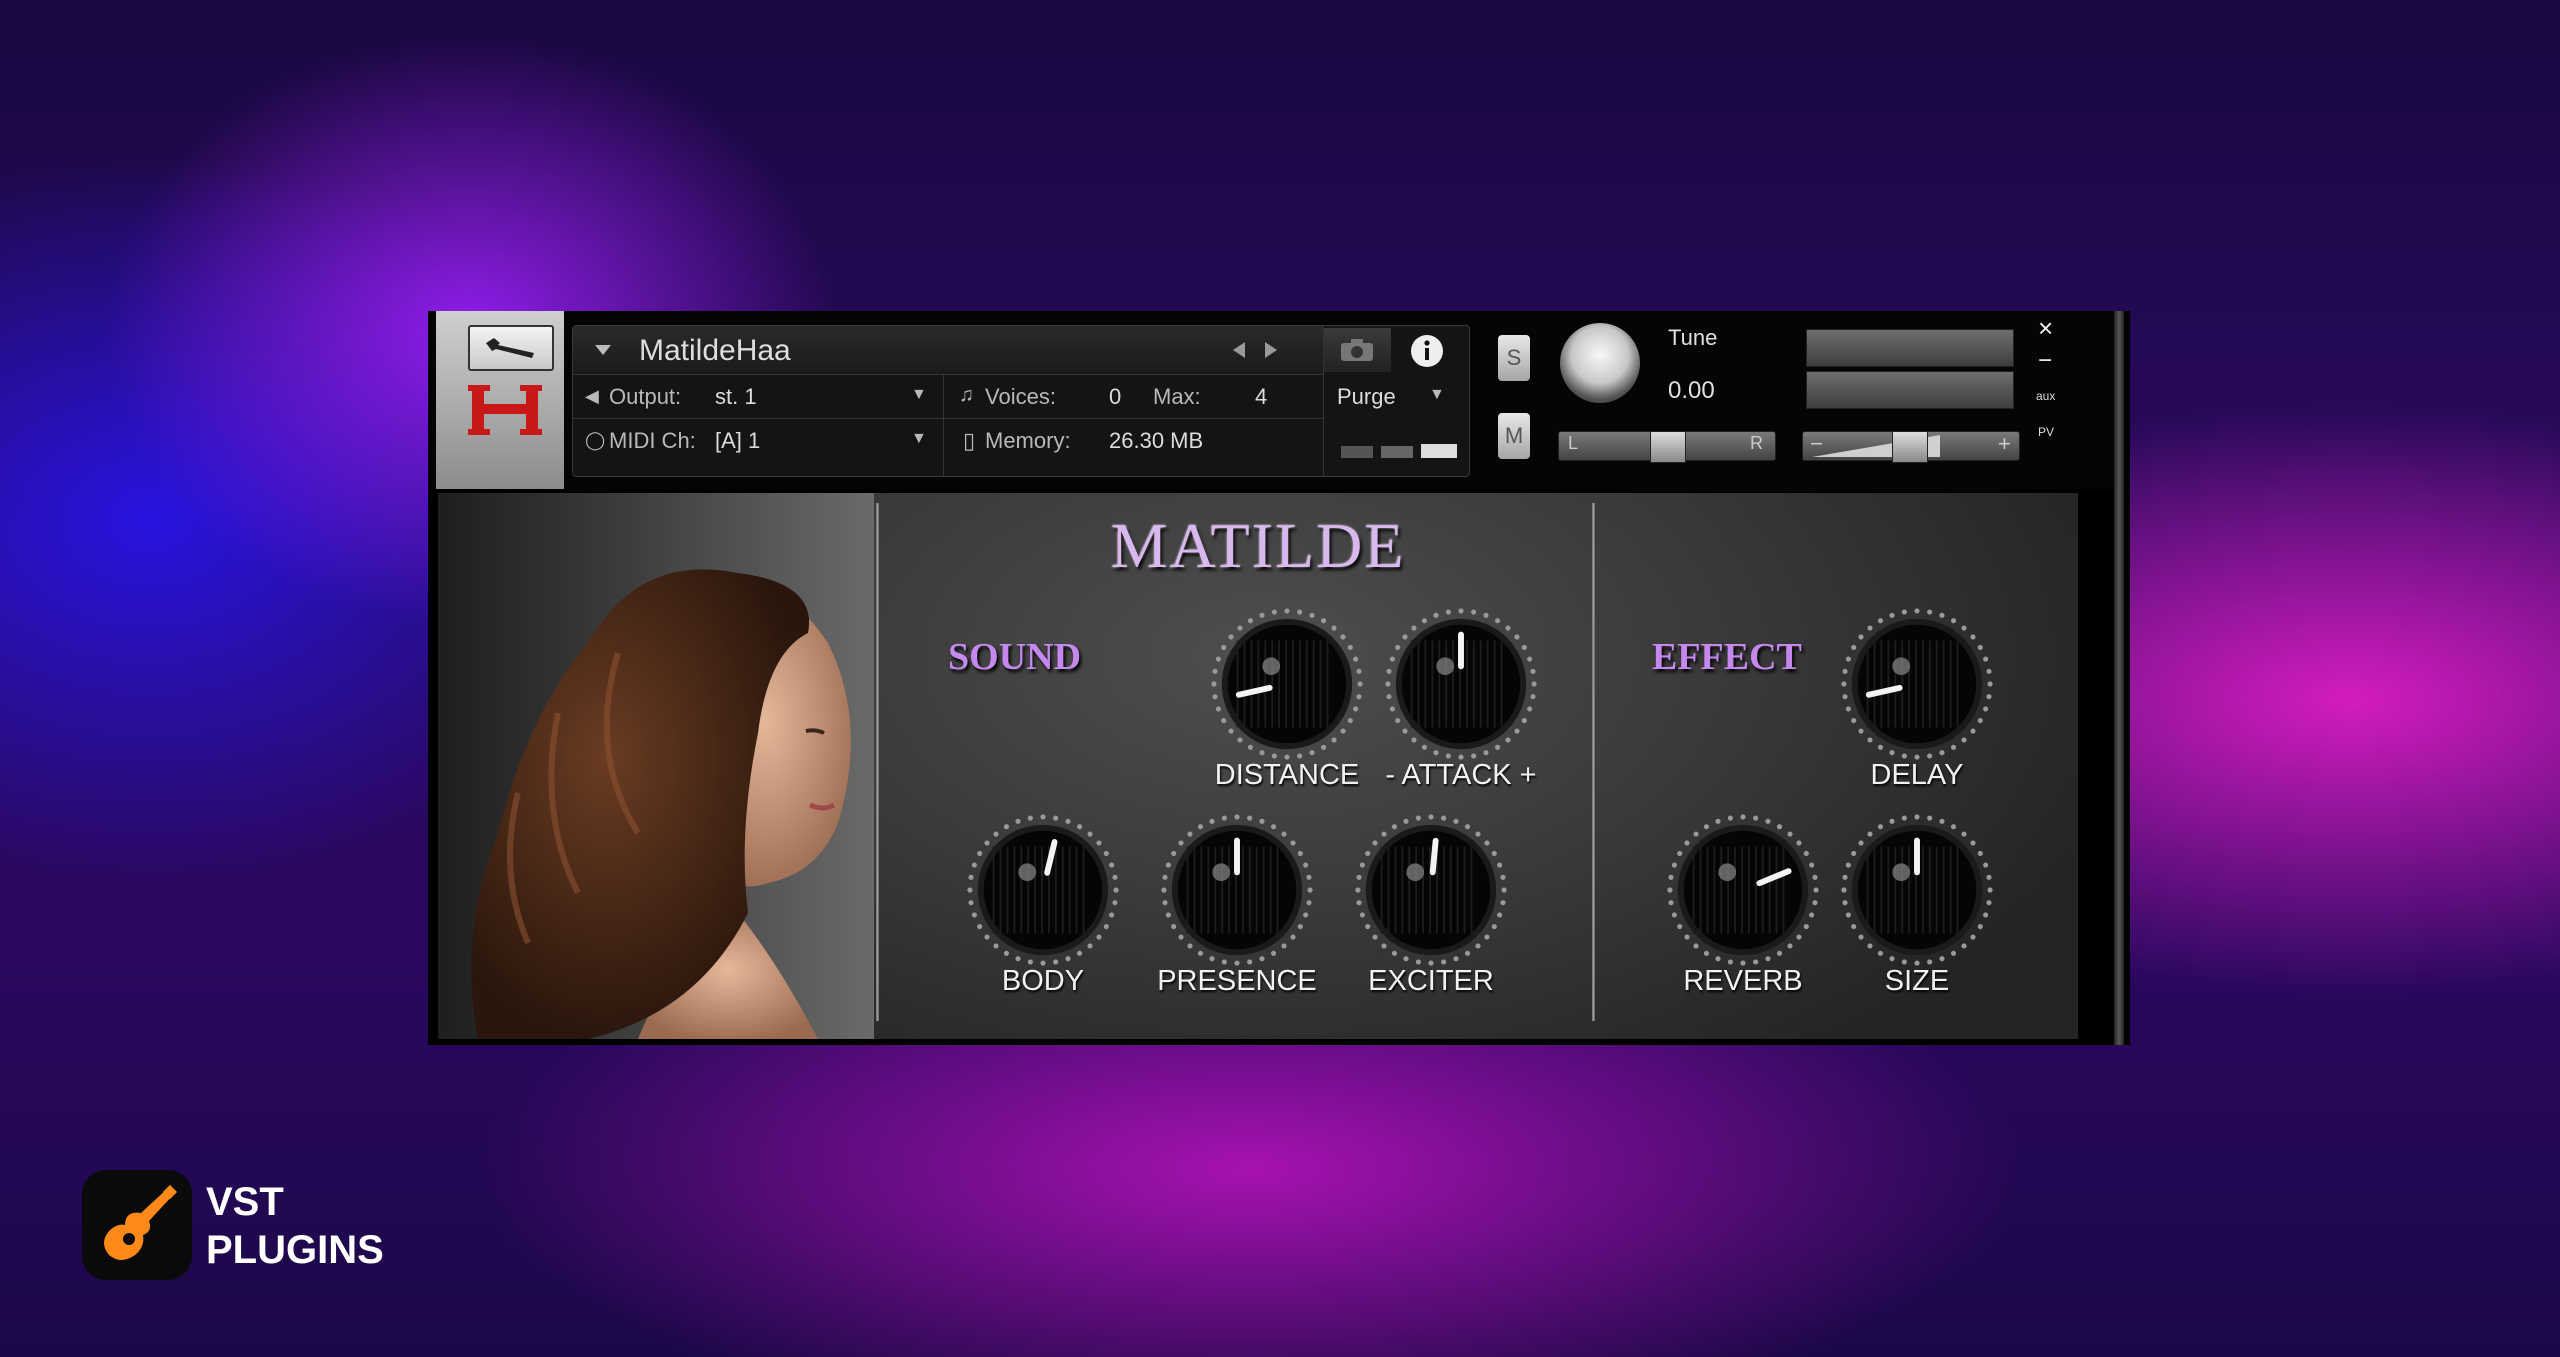 The width and height of the screenshot is (2560, 1357). What do you see at coordinates (1910, 348) in the screenshot?
I see `level-meter-left` at bounding box center [1910, 348].